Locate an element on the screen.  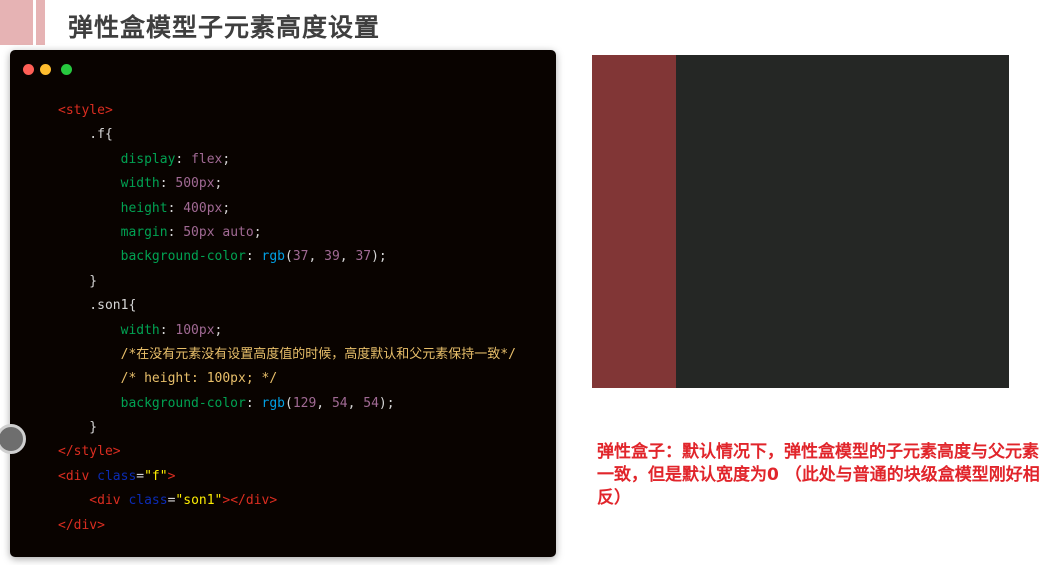
code-token: 100px is located at coordinates (195, 330).